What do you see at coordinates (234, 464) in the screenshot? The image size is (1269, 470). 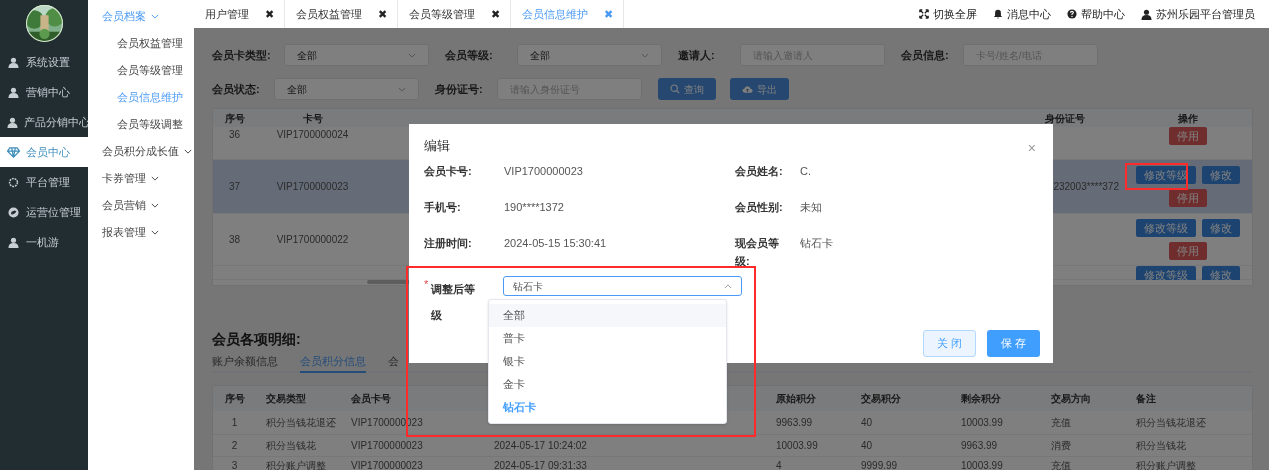 I see `table-cell-text: 3` at bounding box center [234, 464].